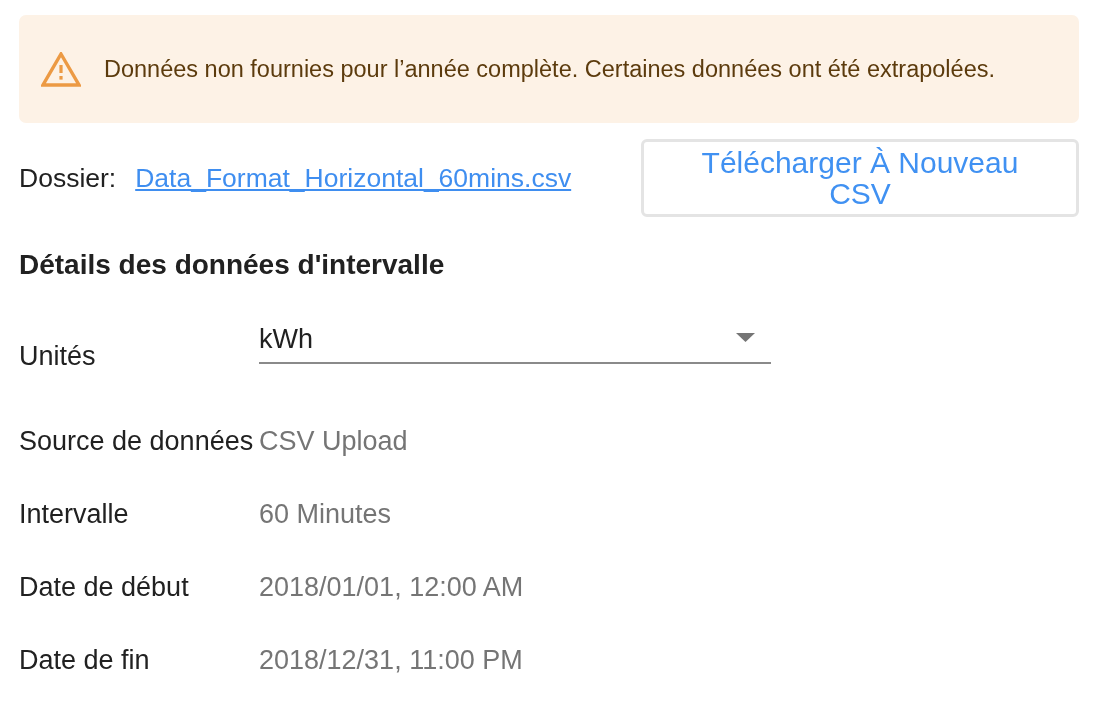  I want to click on detail-label: Date de début, so click(104, 587).